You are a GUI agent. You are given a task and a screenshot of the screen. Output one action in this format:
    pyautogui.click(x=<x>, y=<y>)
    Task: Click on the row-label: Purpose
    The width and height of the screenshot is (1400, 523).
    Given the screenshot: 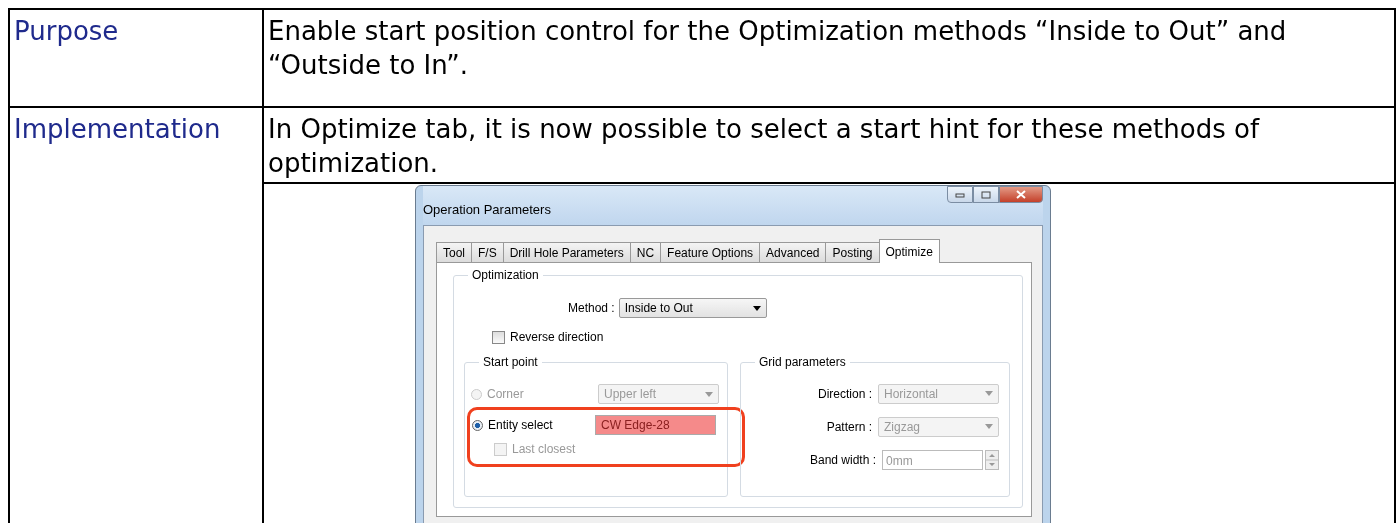 What is the action you would take?
    pyautogui.click(x=66, y=31)
    